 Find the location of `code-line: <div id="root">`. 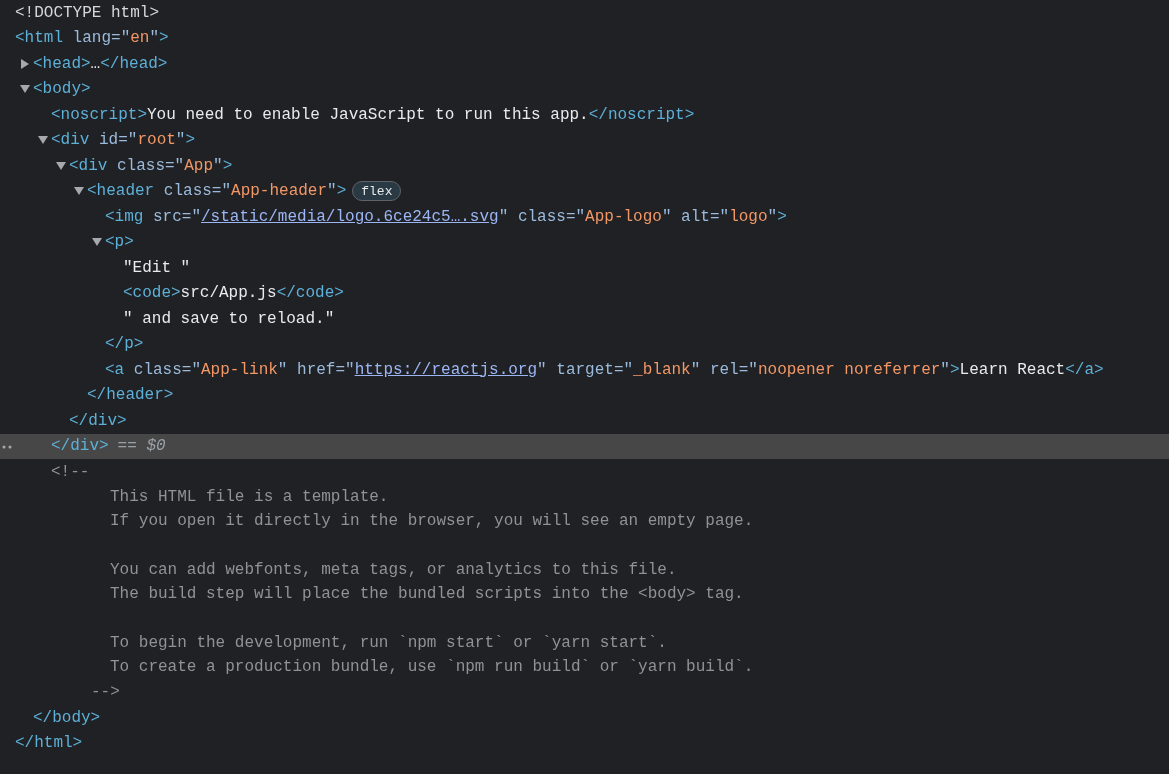

code-line: <div id="root"> is located at coordinates (123, 140).